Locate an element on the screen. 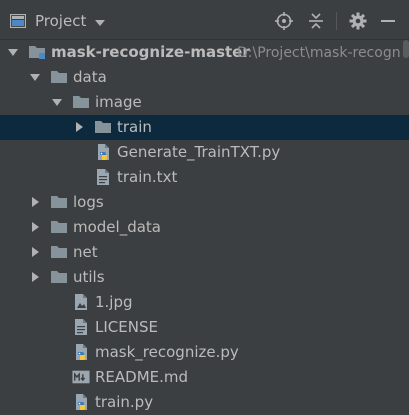 The height and width of the screenshot is (415, 409). tree-row: mask_recognize.py is located at coordinates (204, 352).